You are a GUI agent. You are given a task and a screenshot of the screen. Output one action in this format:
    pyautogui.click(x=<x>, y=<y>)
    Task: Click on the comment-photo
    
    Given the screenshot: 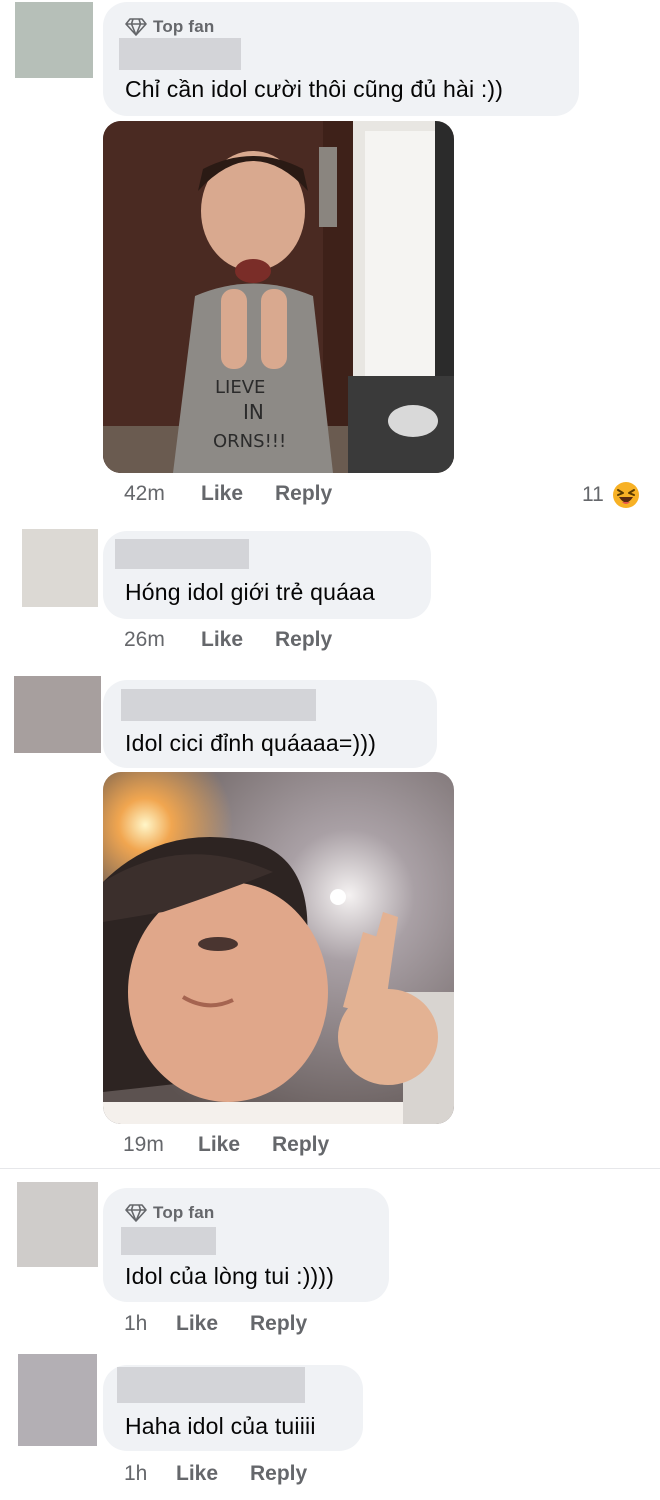 What is the action you would take?
    pyautogui.click(x=278, y=948)
    